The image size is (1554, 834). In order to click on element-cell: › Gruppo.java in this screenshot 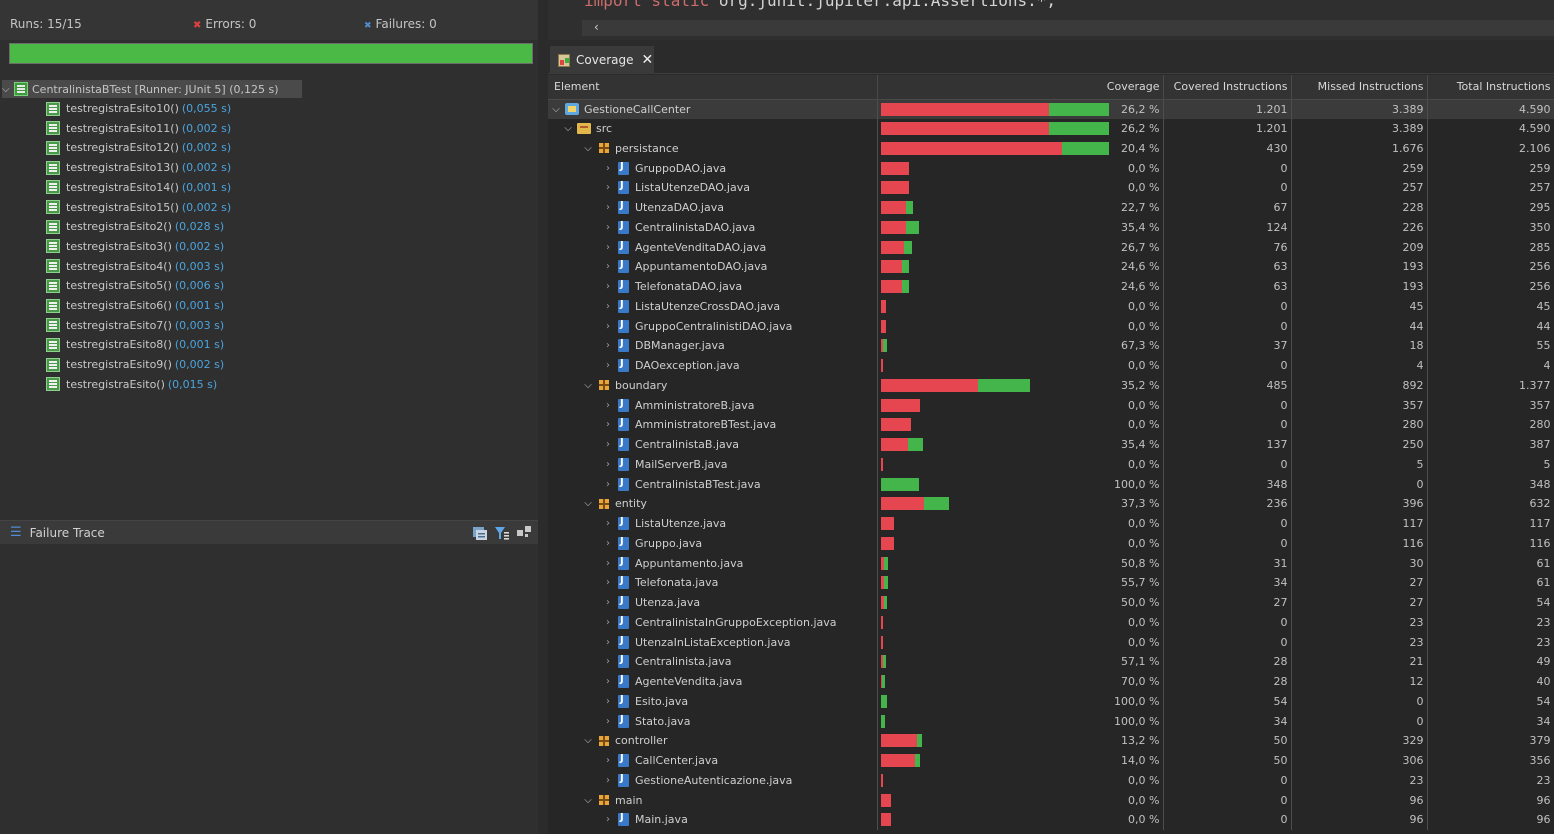, I will do `click(713, 543)`.